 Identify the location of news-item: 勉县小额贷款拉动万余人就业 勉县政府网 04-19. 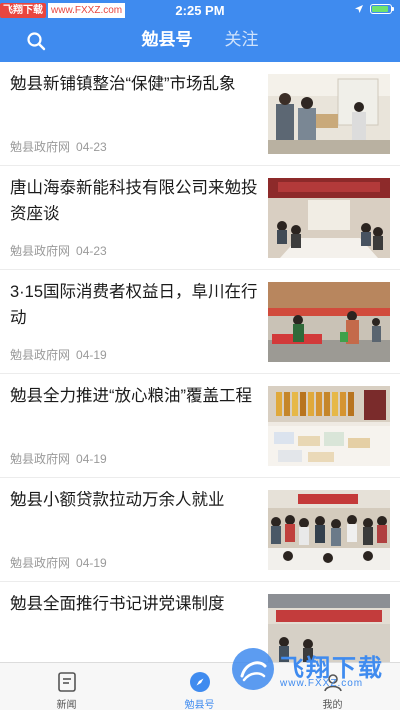
(200, 530).